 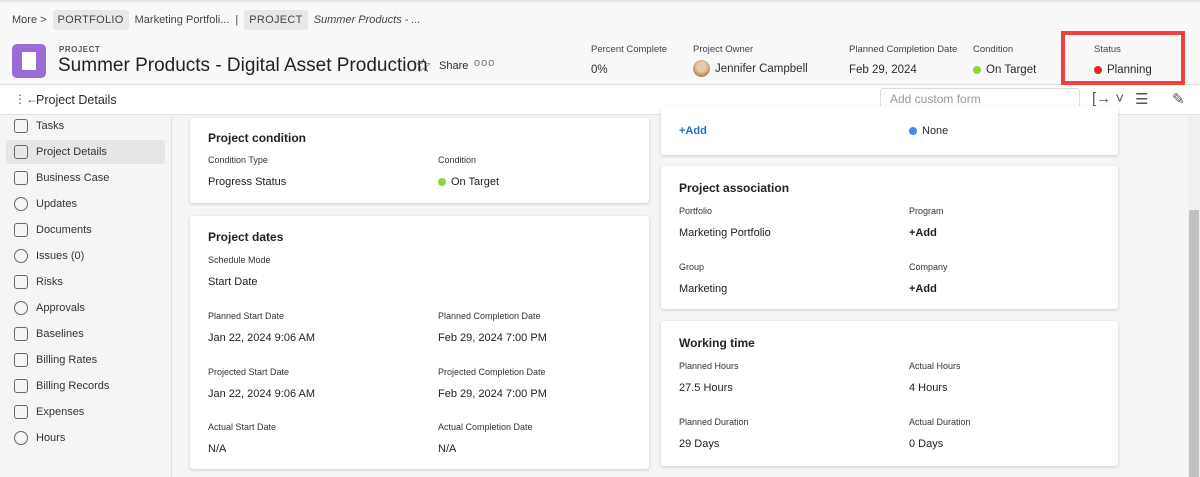 I want to click on card-title: Project condition, so click(x=257, y=138).